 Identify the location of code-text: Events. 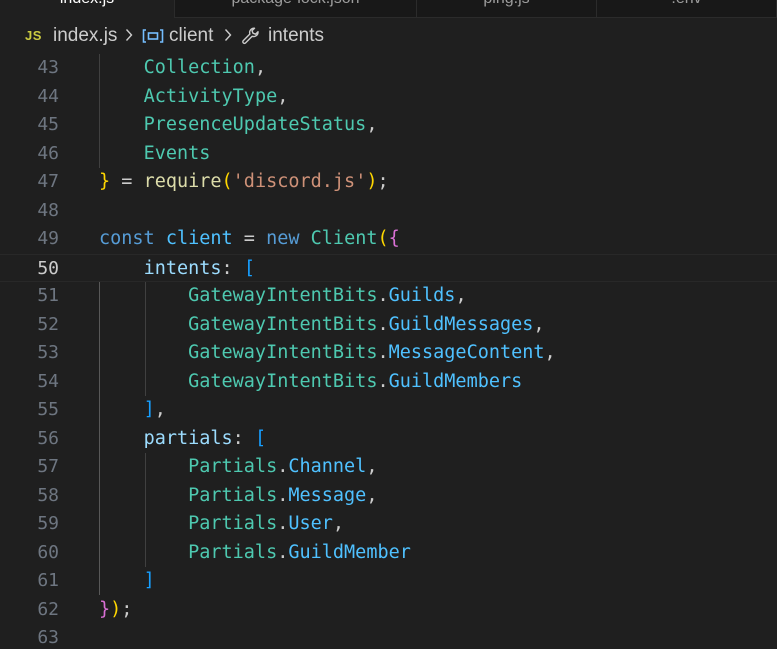
(155, 154).